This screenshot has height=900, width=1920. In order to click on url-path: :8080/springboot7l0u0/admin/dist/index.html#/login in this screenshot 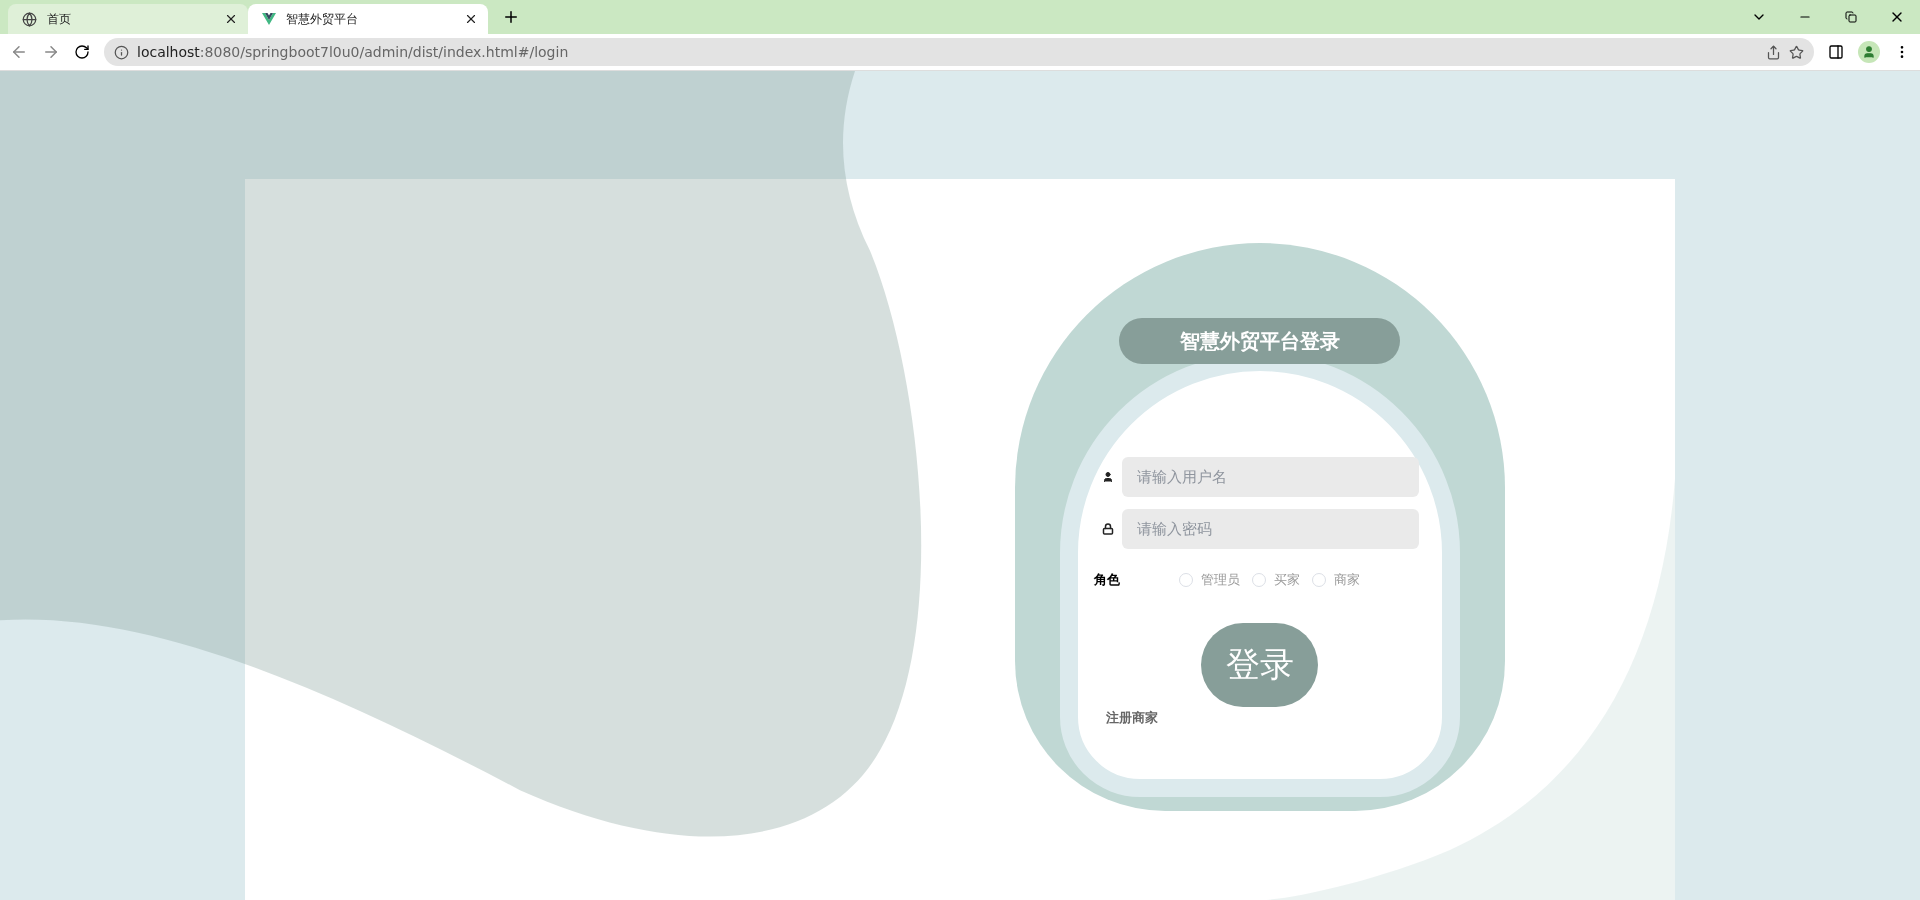, I will do `click(384, 52)`.